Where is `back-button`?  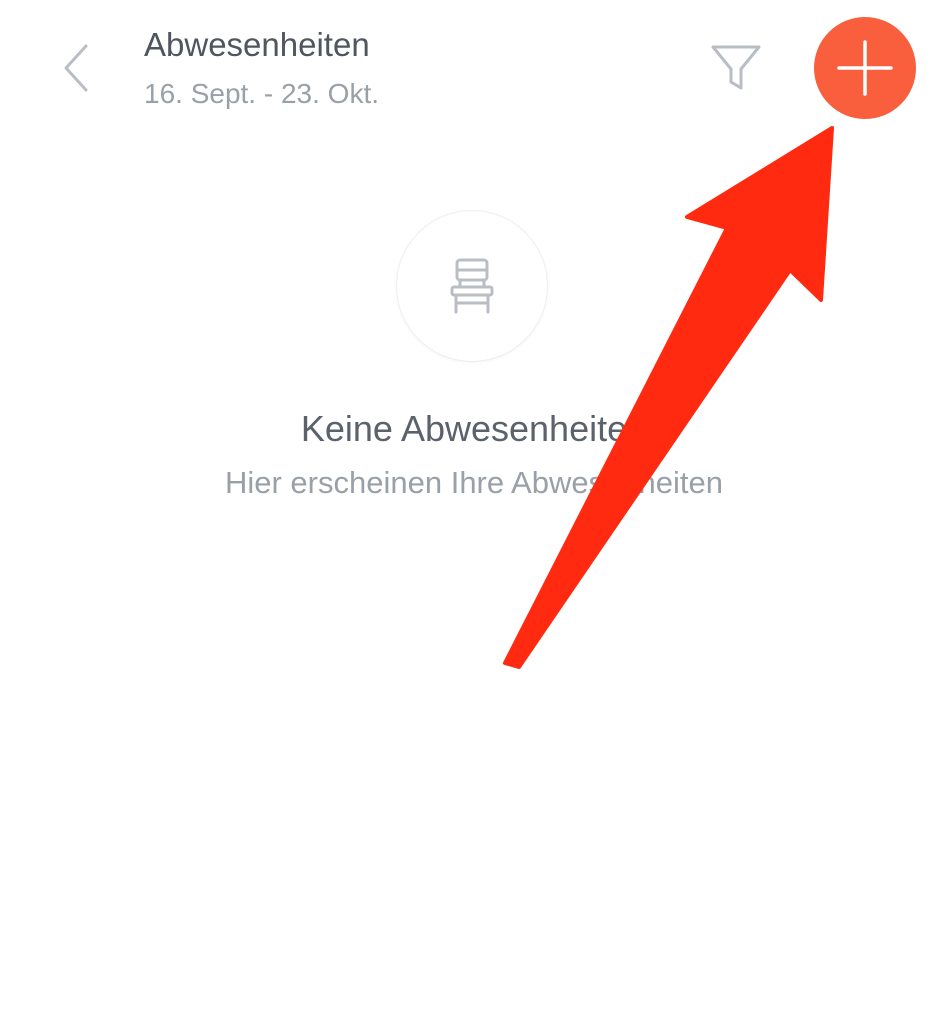
back-button is located at coordinates (76, 68).